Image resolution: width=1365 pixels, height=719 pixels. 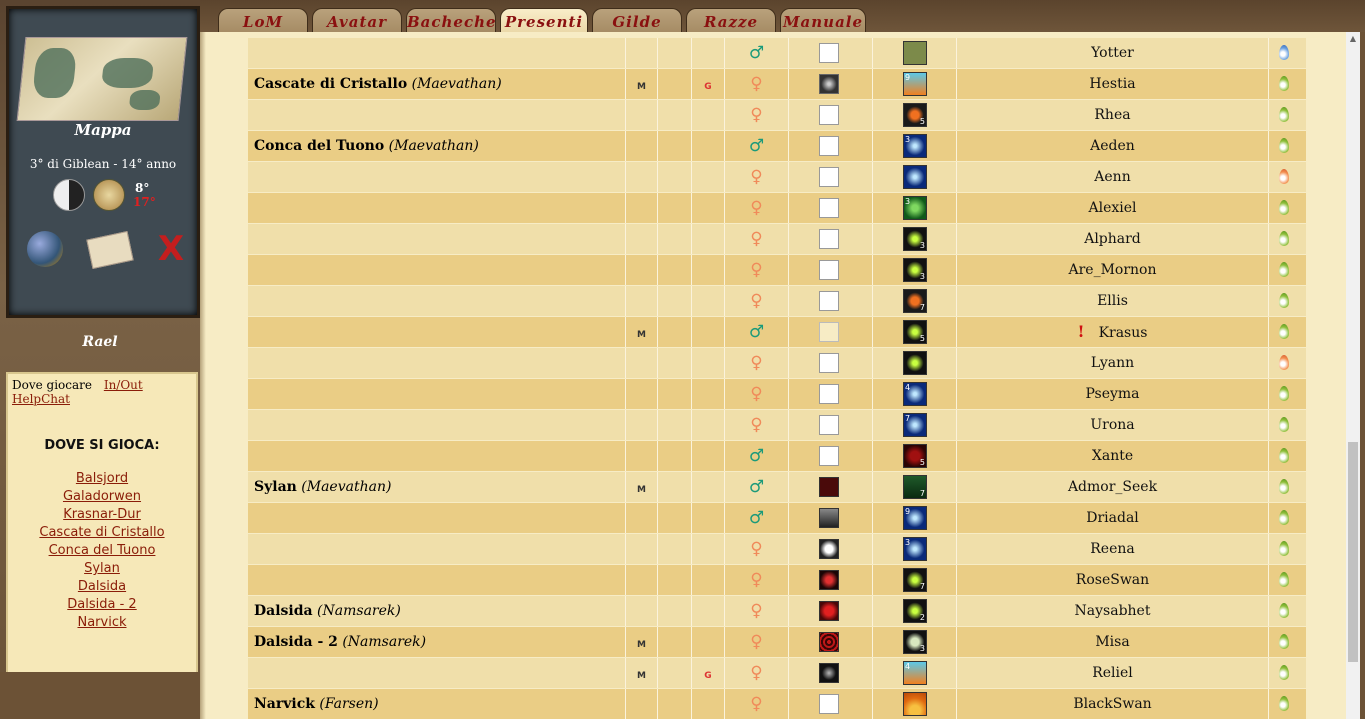 I want to click on player-name: Pseyma, so click(x=1112, y=394).